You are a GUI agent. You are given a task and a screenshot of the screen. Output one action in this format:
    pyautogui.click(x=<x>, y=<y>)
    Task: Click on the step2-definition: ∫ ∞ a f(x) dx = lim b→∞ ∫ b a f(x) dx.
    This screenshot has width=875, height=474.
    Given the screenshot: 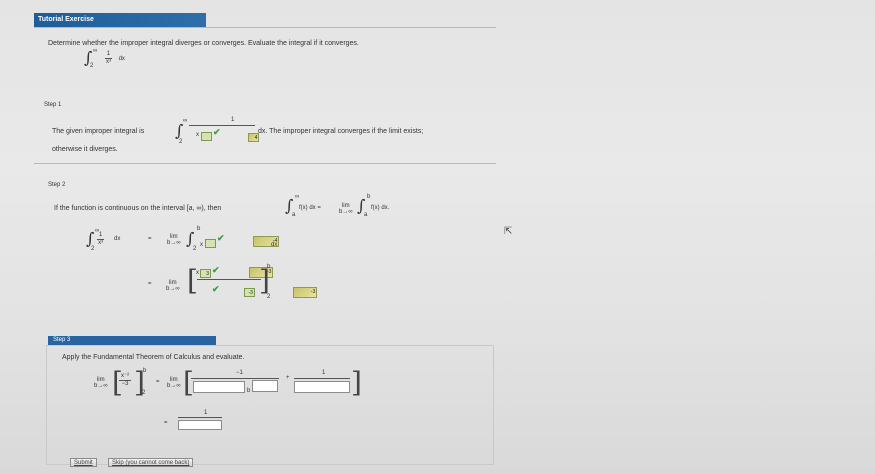 What is the action you would take?
    pyautogui.click(x=337, y=206)
    